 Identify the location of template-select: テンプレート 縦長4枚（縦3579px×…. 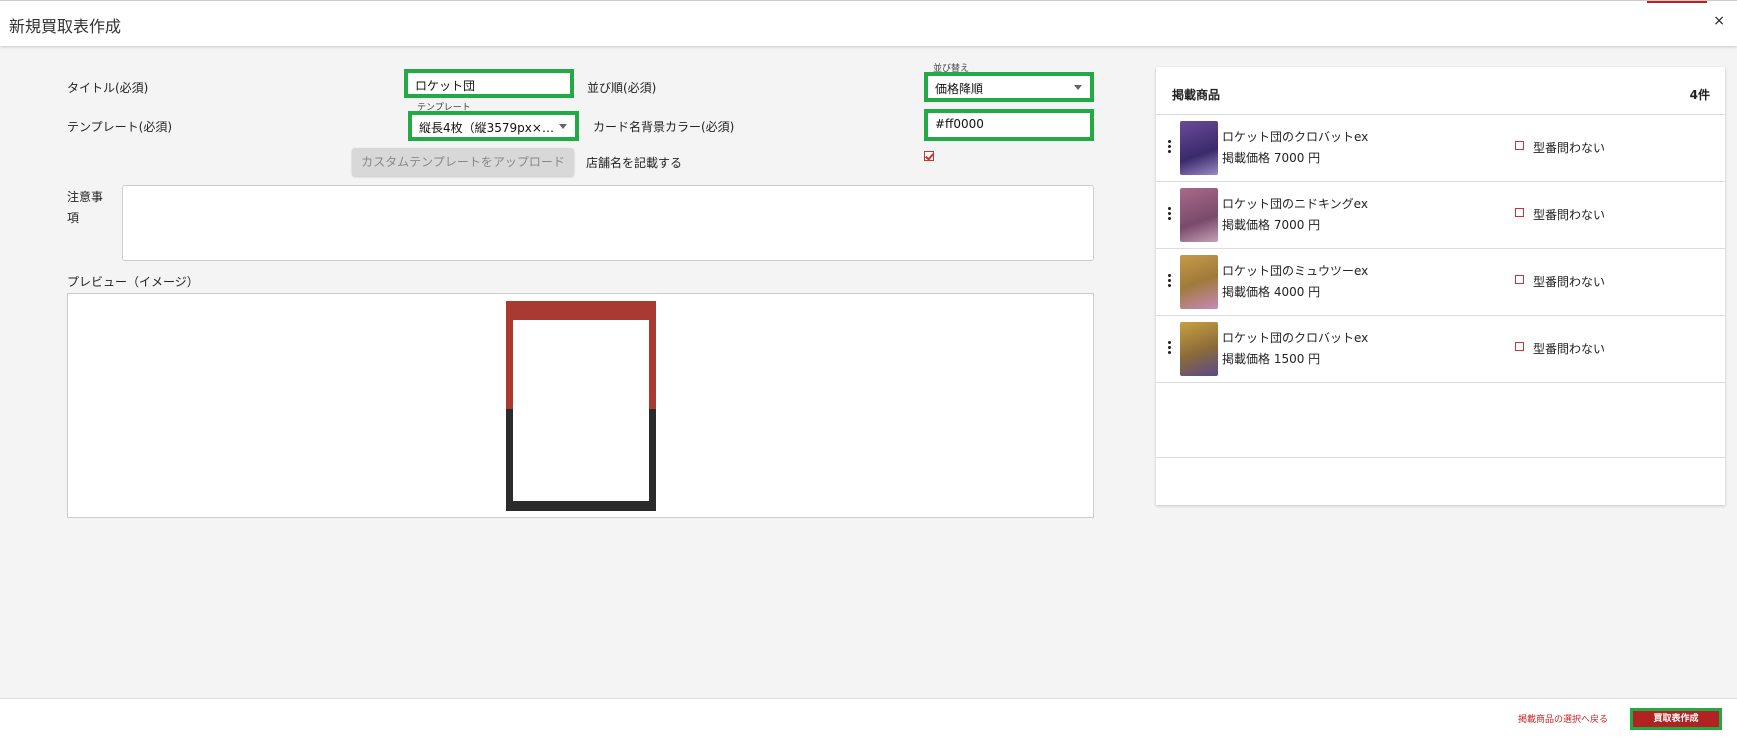
(493, 122).